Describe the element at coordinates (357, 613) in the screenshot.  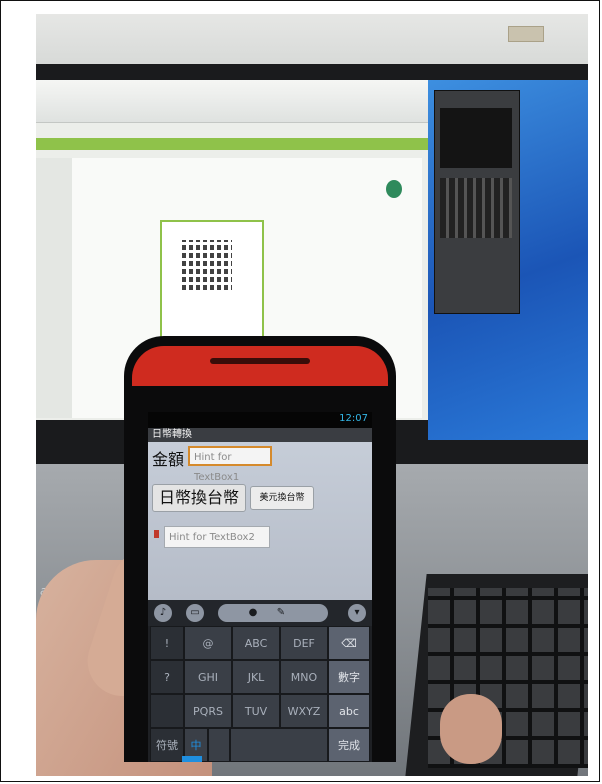
I see `ime-collapse-icon: ▾` at that location.